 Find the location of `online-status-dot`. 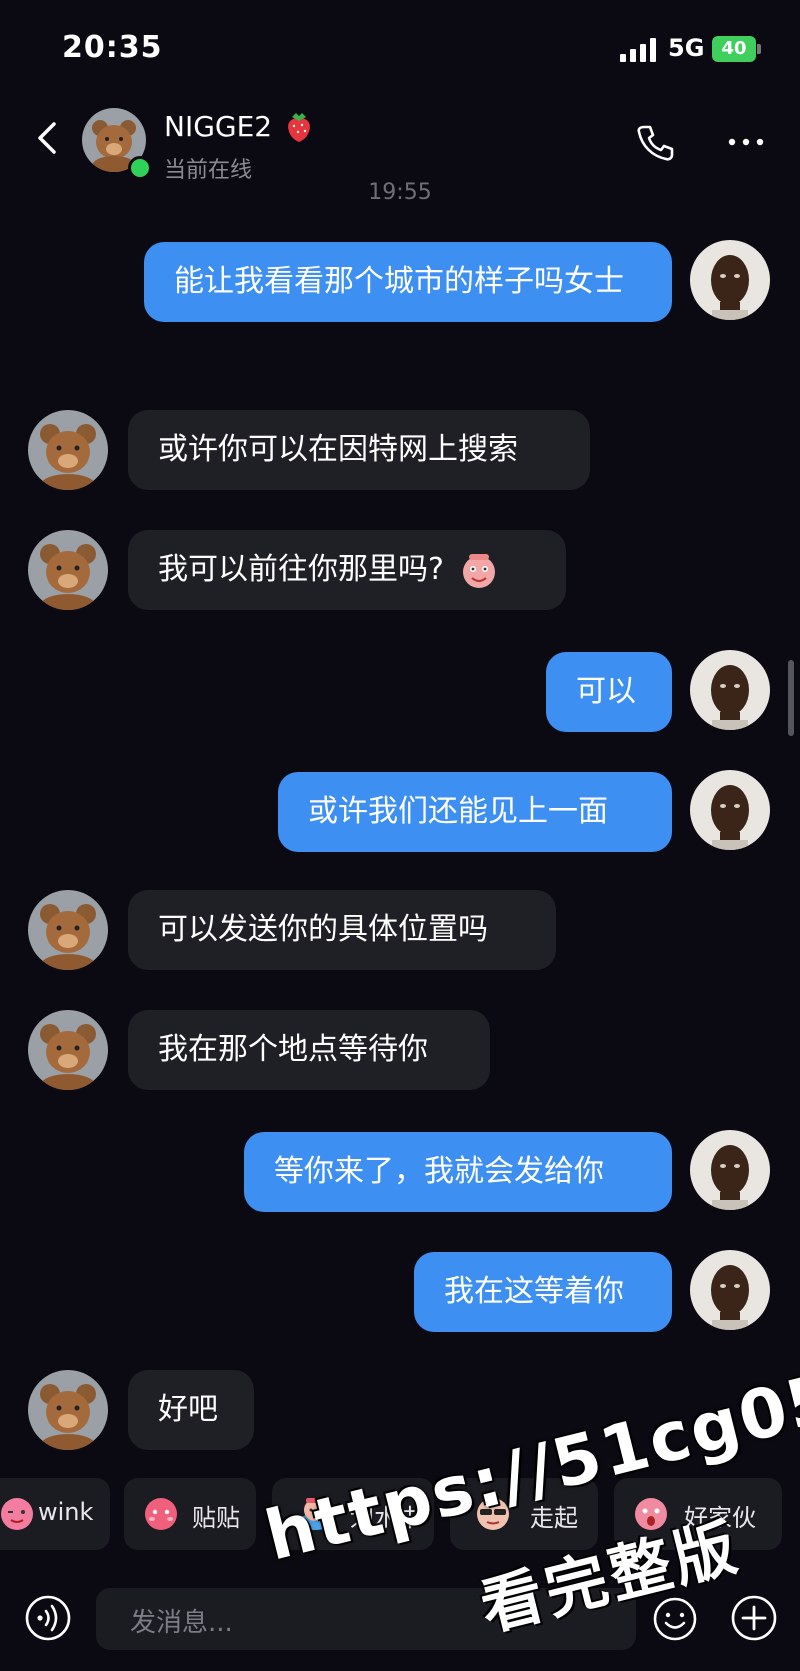

online-status-dot is located at coordinates (140, 168).